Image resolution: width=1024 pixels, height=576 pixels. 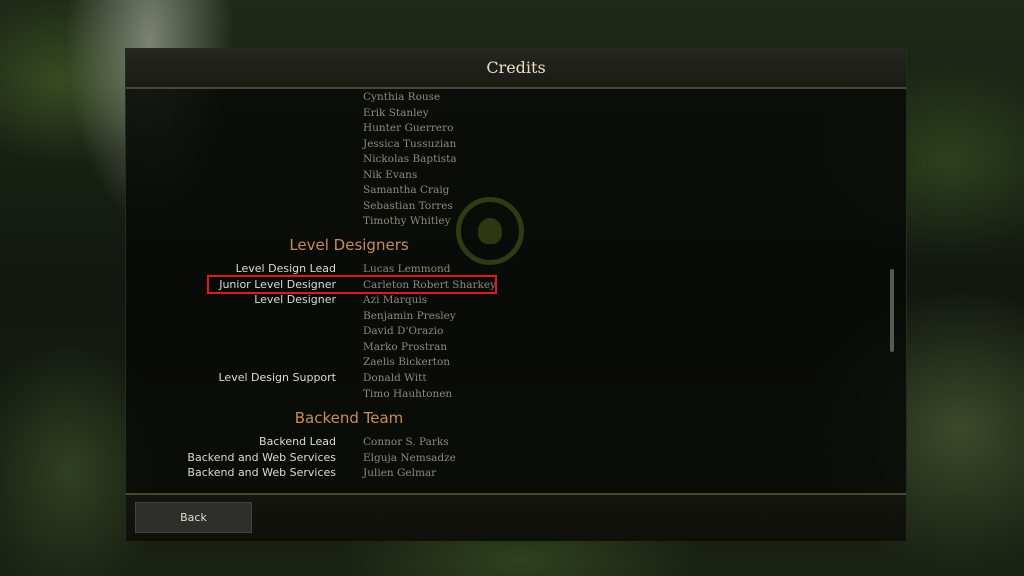 I want to click on credit-name: Timothy Whitley, so click(x=407, y=221).